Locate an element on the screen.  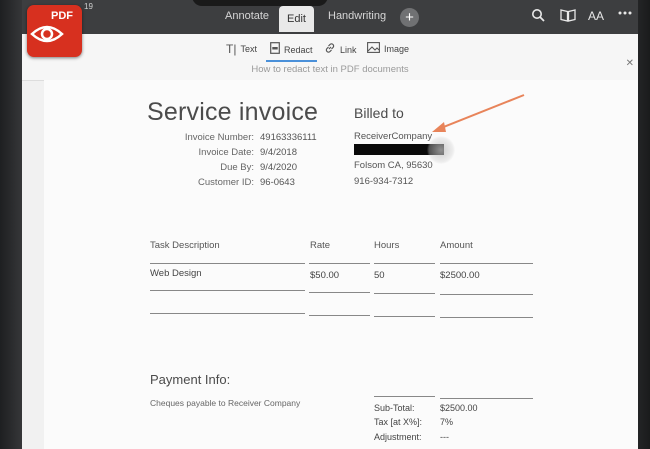
row-amount: $2500.00 is located at coordinates (460, 275).